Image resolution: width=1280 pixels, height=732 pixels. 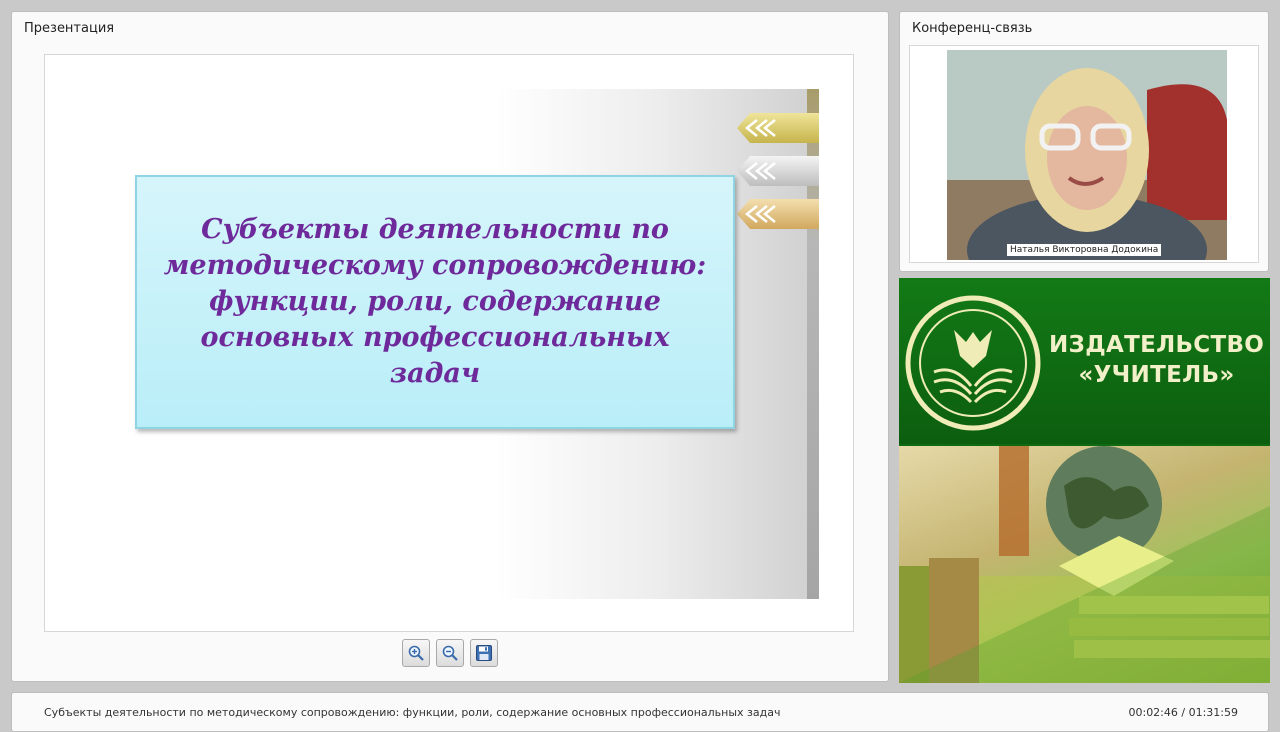 What do you see at coordinates (1156, 375) in the screenshot?
I see `publisher-name-line2: «УЧИТЕЛЬ»` at bounding box center [1156, 375].